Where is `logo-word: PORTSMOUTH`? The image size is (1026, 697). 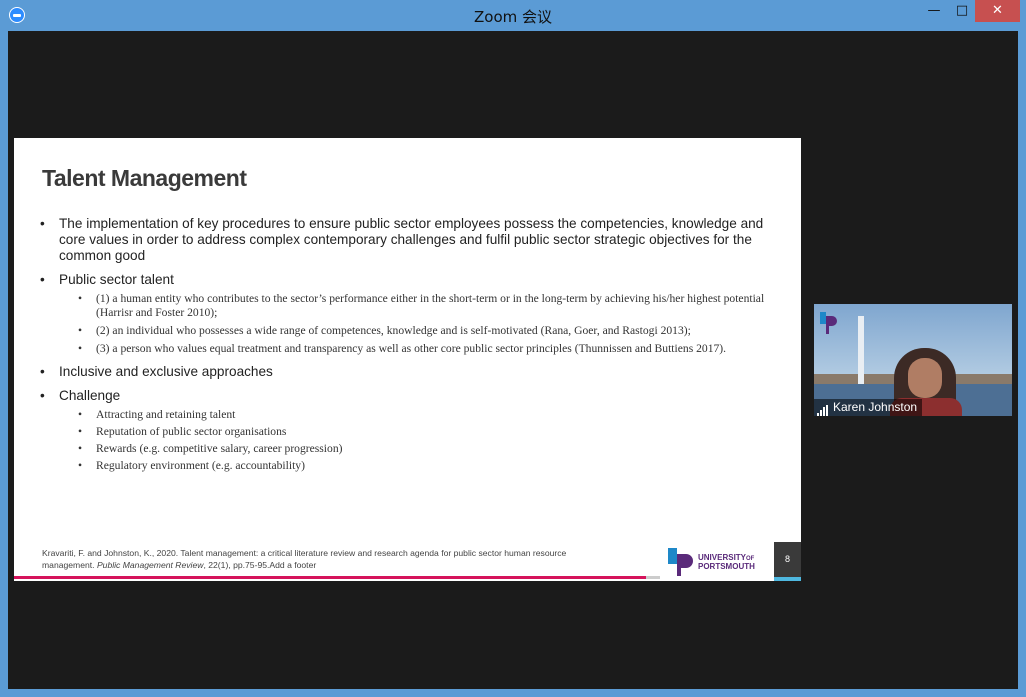 logo-word: PORTSMOUTH is located at coordinates (726, 566).